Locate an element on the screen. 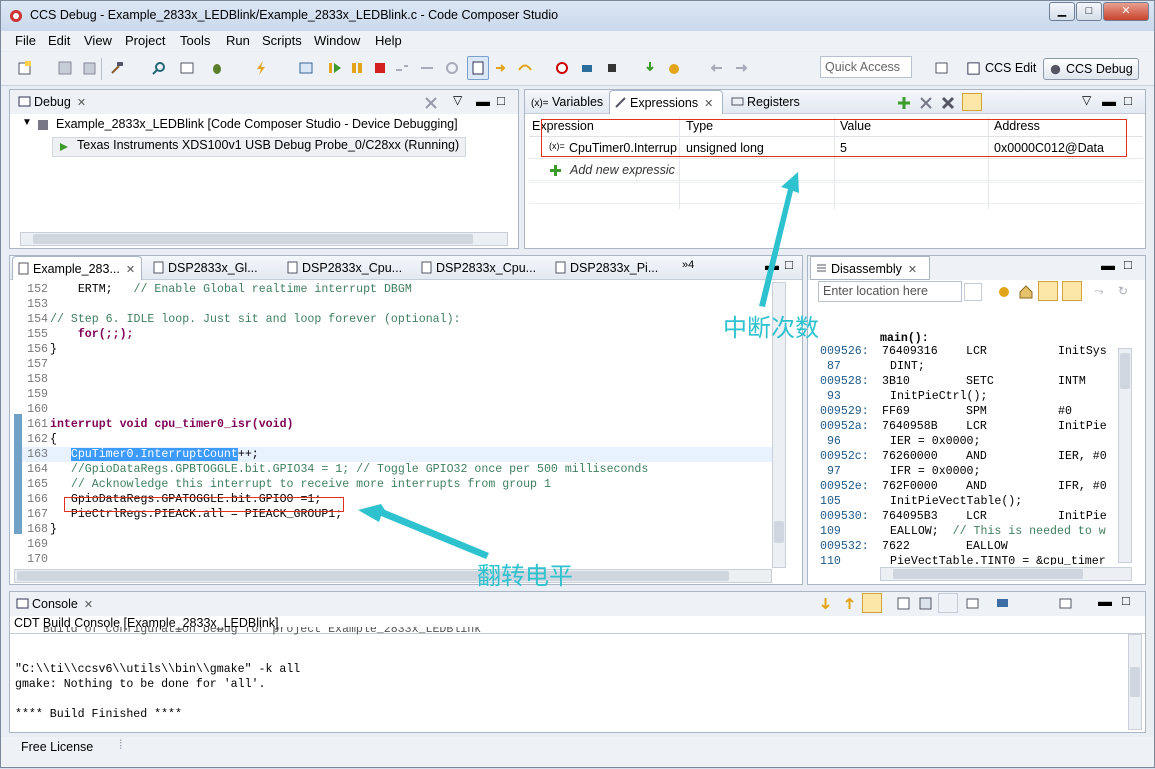 The height and width of the screenshot is (769, 1155). code-line: 161 interrupt void cpu_timer0_isr(void) is located at coordinates (393, 424).